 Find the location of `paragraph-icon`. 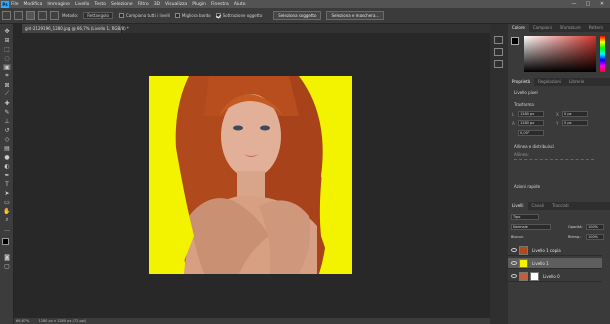

paragraph-icon is located at coordinates (498, 64).